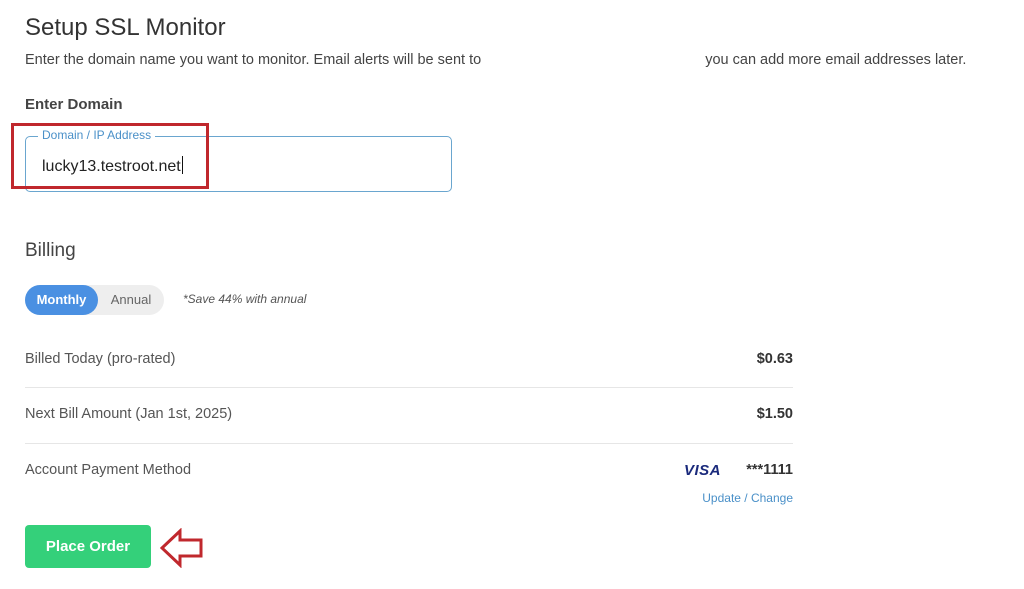 Image resolution: width=1024 pixels, height=589 pixels. What do you see at coordinates (774, 414) in the screenshot?
I see `next-bill-value: $1.50` at bounding box center [774, 414].